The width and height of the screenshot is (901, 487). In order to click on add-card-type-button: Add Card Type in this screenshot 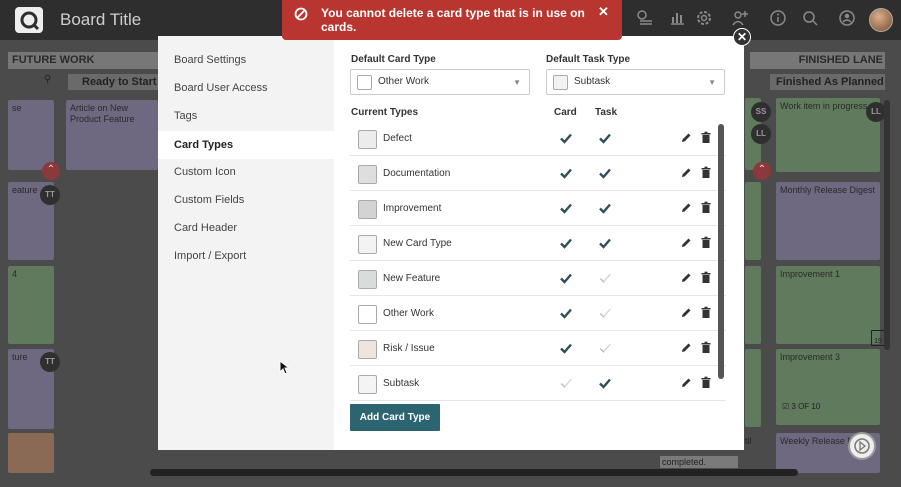, I will do `click(395, 417)`.